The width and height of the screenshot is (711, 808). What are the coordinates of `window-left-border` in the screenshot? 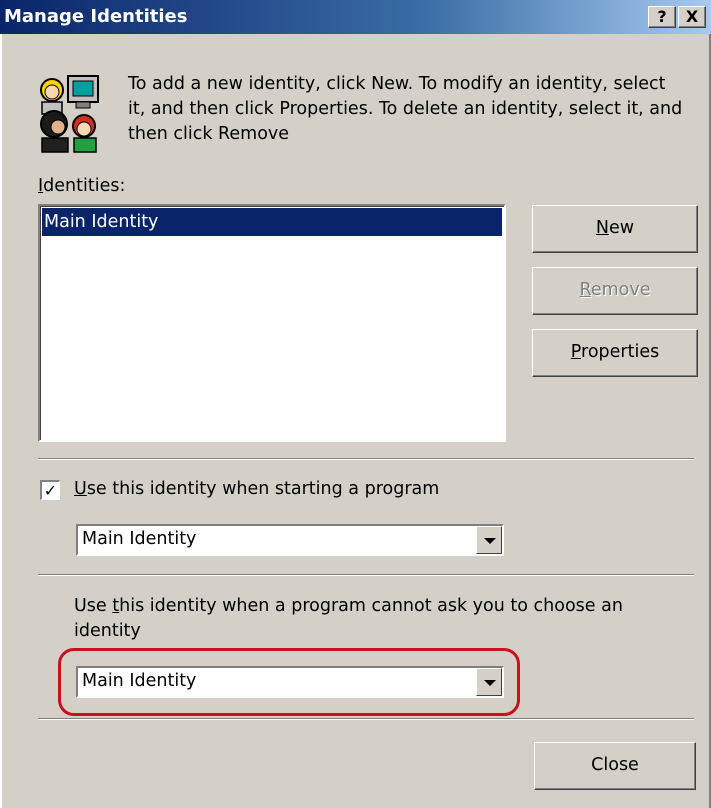 It's located at (1, 421).